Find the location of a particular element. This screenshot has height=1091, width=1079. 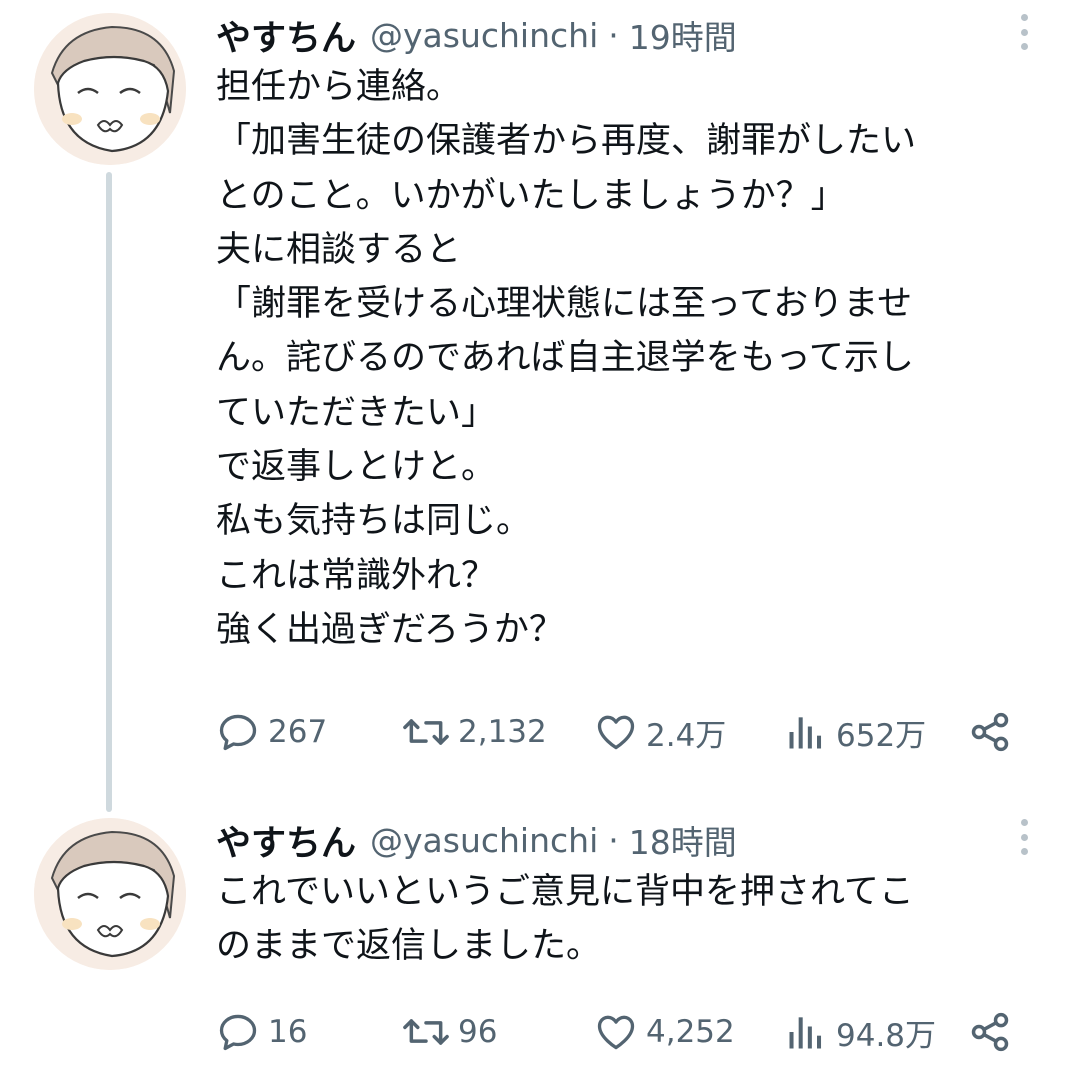

action-bar: 267 2,132 2.4万 652万 is located at coordinates (621, 732).